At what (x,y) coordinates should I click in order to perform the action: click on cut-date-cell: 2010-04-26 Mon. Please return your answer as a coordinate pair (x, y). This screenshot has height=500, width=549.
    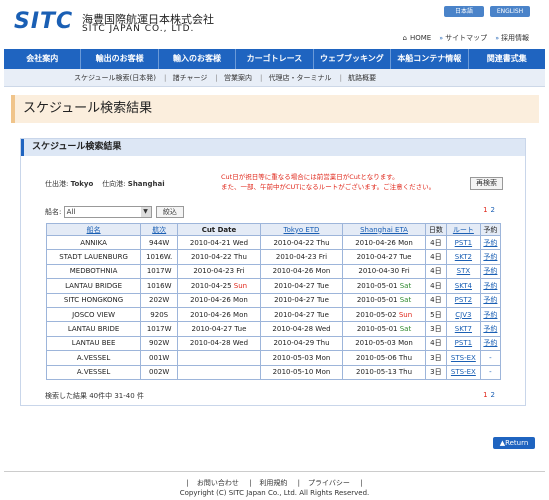
    Looking at the image, I should click on (219, 300).